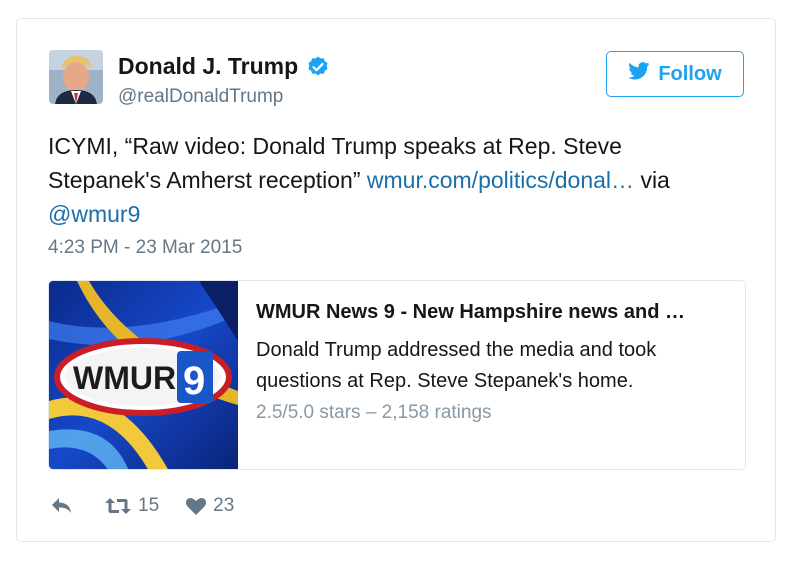 Image resolution: width=799 pixels, height=567 pixels. Describe the element at coordinates (224, 505) in the screenshot. I see `like-count: 23` at that location.